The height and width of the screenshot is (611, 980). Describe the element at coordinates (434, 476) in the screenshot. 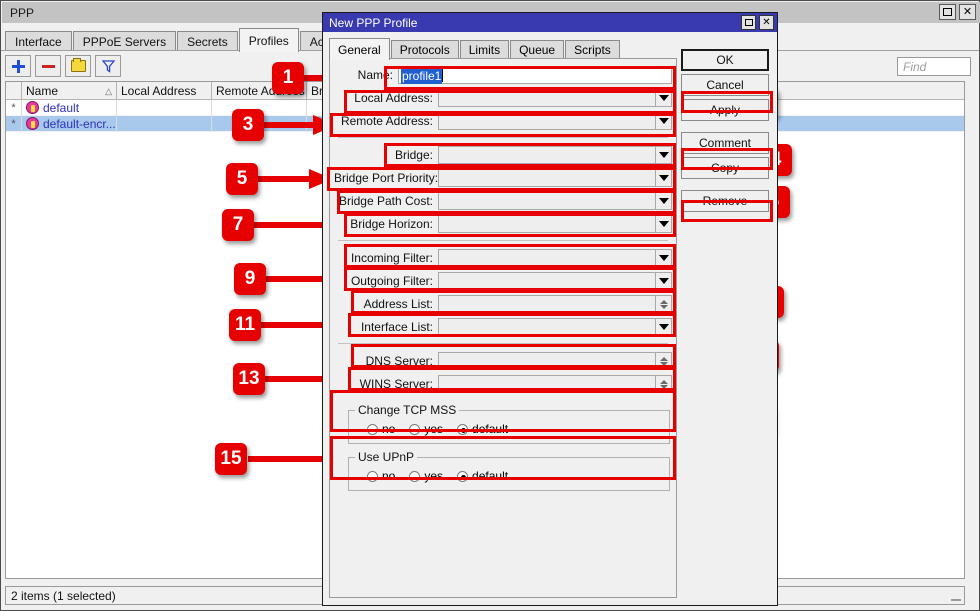

I see `upnp-yes-label: yes` at that location.